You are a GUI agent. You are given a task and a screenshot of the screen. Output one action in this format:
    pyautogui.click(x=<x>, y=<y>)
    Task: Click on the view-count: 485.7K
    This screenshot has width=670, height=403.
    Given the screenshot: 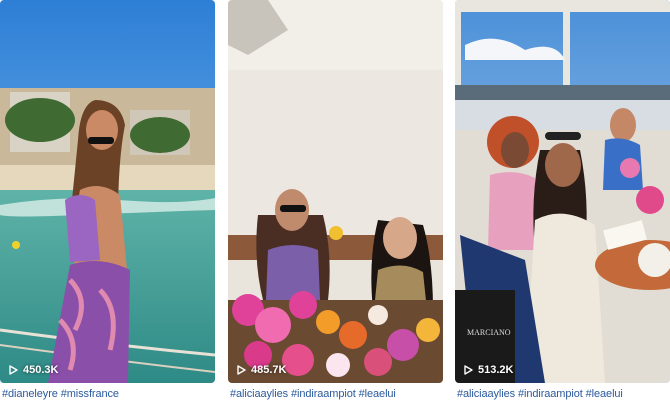 What is the action you would take?
    pyautogui.click(x=261, y=370)
    